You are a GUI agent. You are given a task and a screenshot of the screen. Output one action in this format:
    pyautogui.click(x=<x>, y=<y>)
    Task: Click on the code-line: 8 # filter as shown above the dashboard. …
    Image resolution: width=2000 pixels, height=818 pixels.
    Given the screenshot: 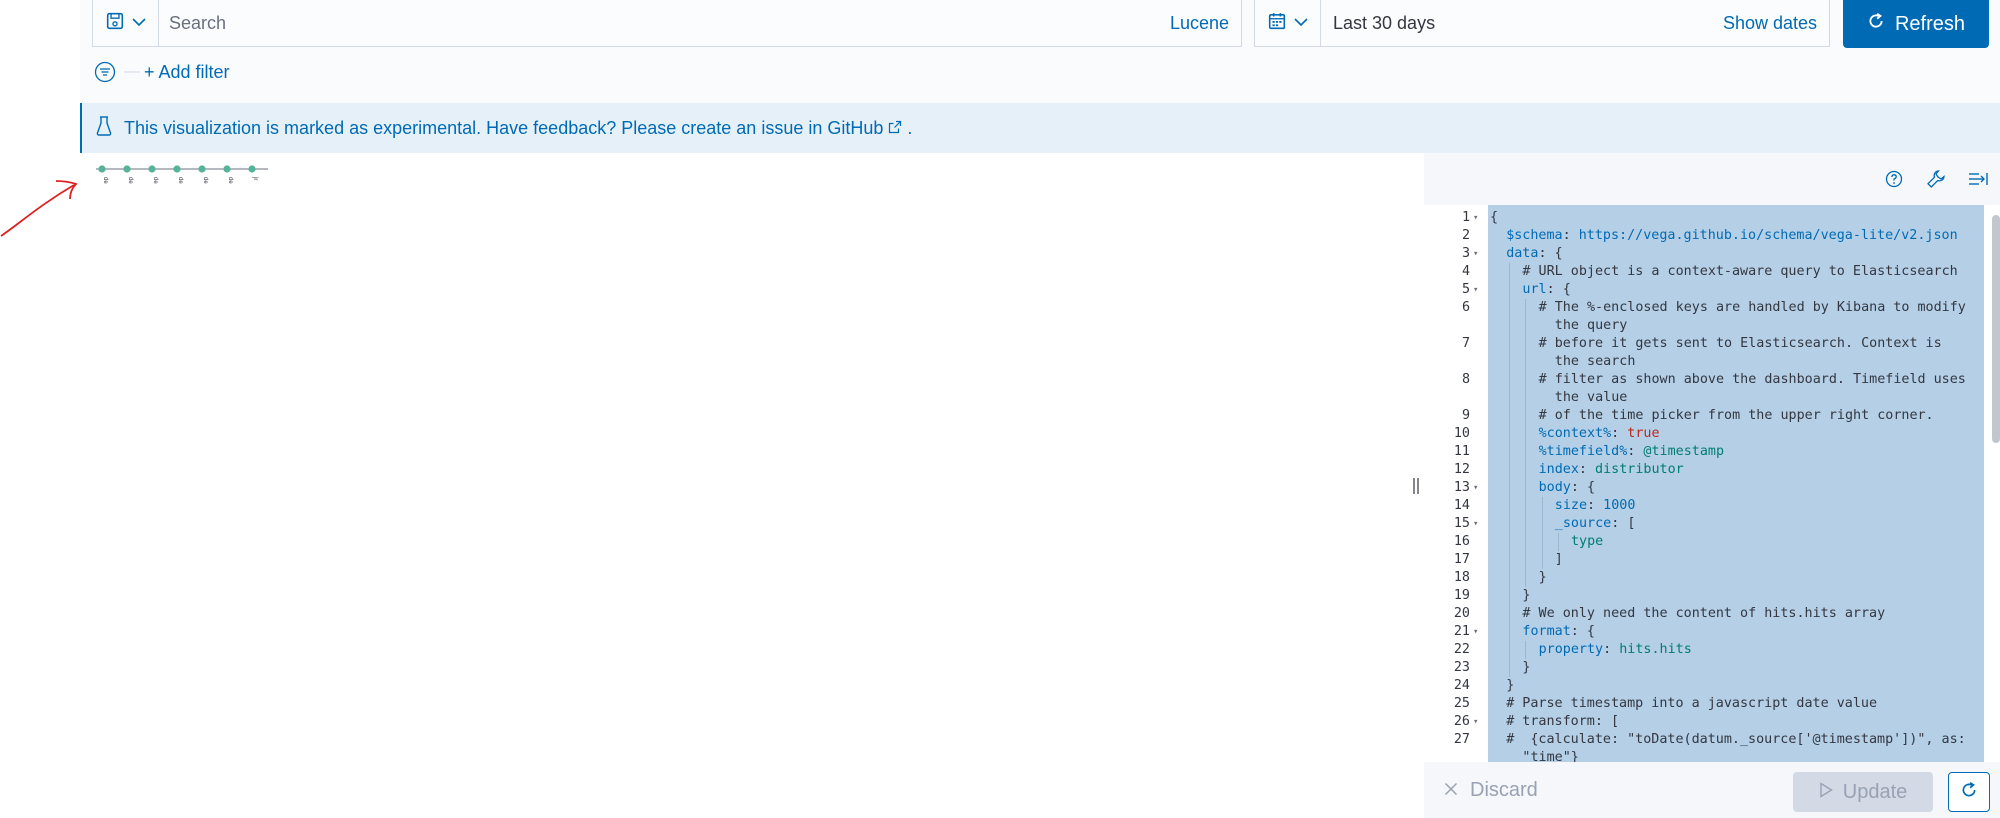 What is the action you would take?
    pyautogui.click(x=1704, y=389)
    